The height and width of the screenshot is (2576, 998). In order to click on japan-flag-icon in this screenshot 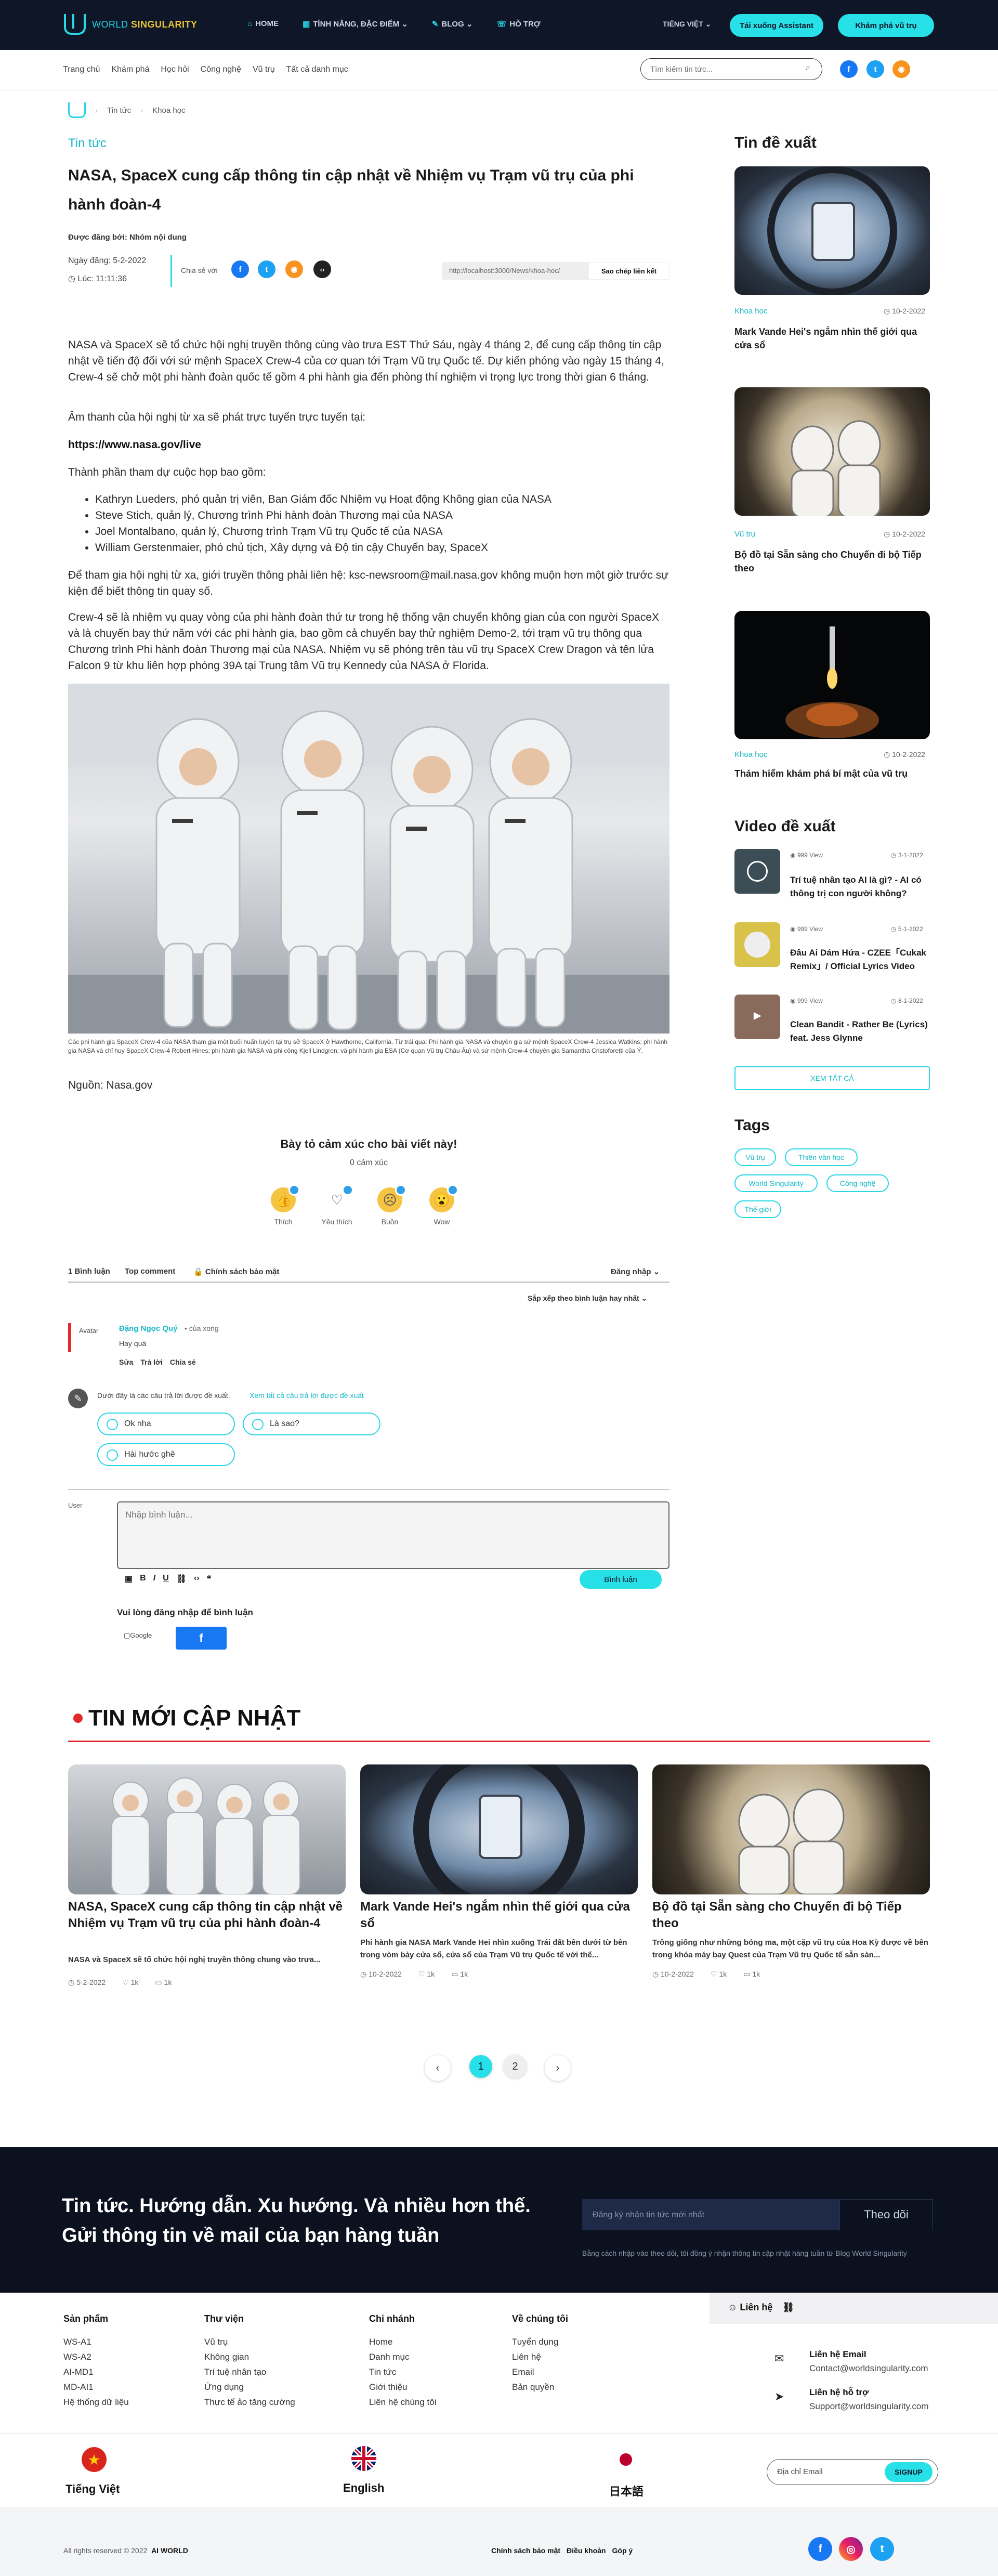, I will do `click(625, 2459)`.